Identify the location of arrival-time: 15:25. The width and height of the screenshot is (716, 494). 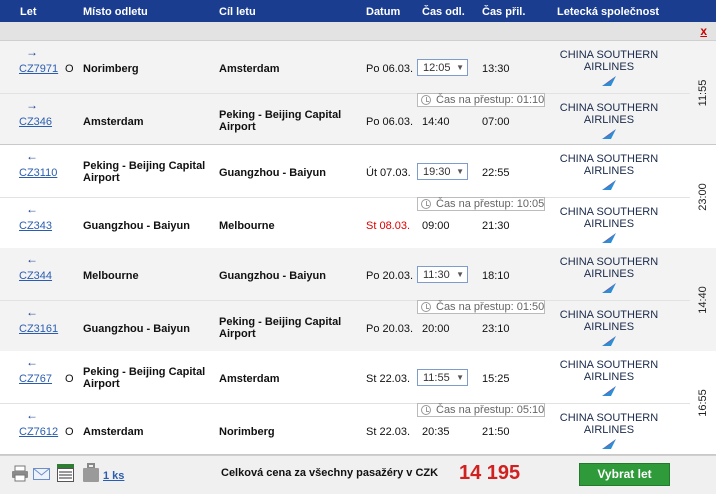
(496, 379).